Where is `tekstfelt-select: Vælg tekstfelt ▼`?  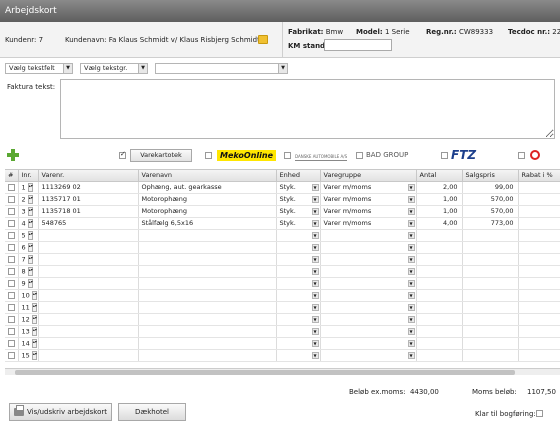
tekstfelt-select: Vælg tekstfelt ▼ is located at coordinates (39, 68).